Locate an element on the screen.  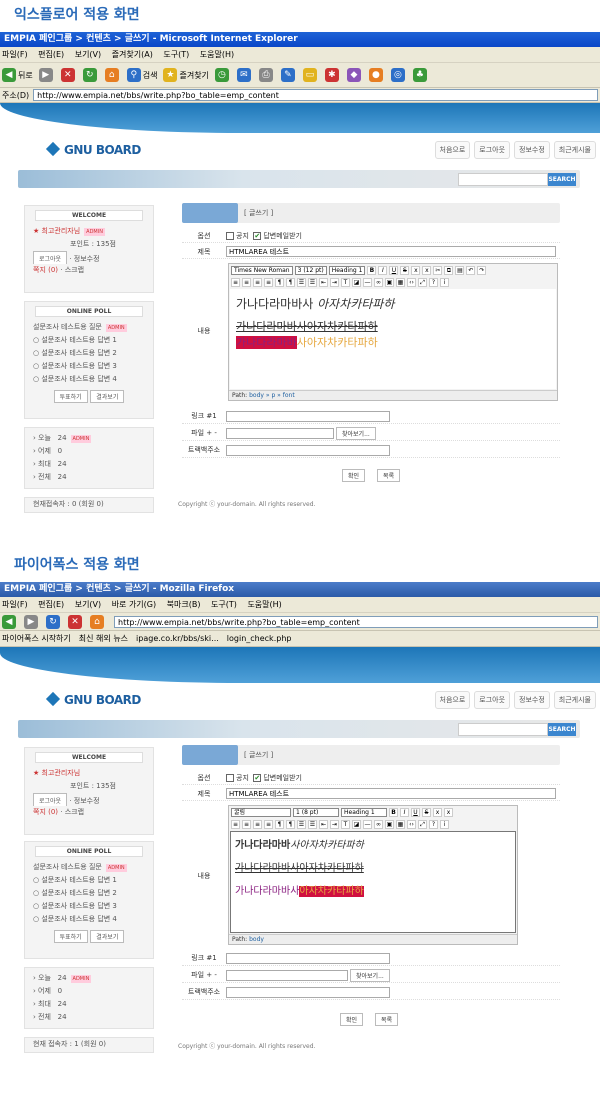
search-button: ⚲ 검색 is located at coordinates (141, 75).